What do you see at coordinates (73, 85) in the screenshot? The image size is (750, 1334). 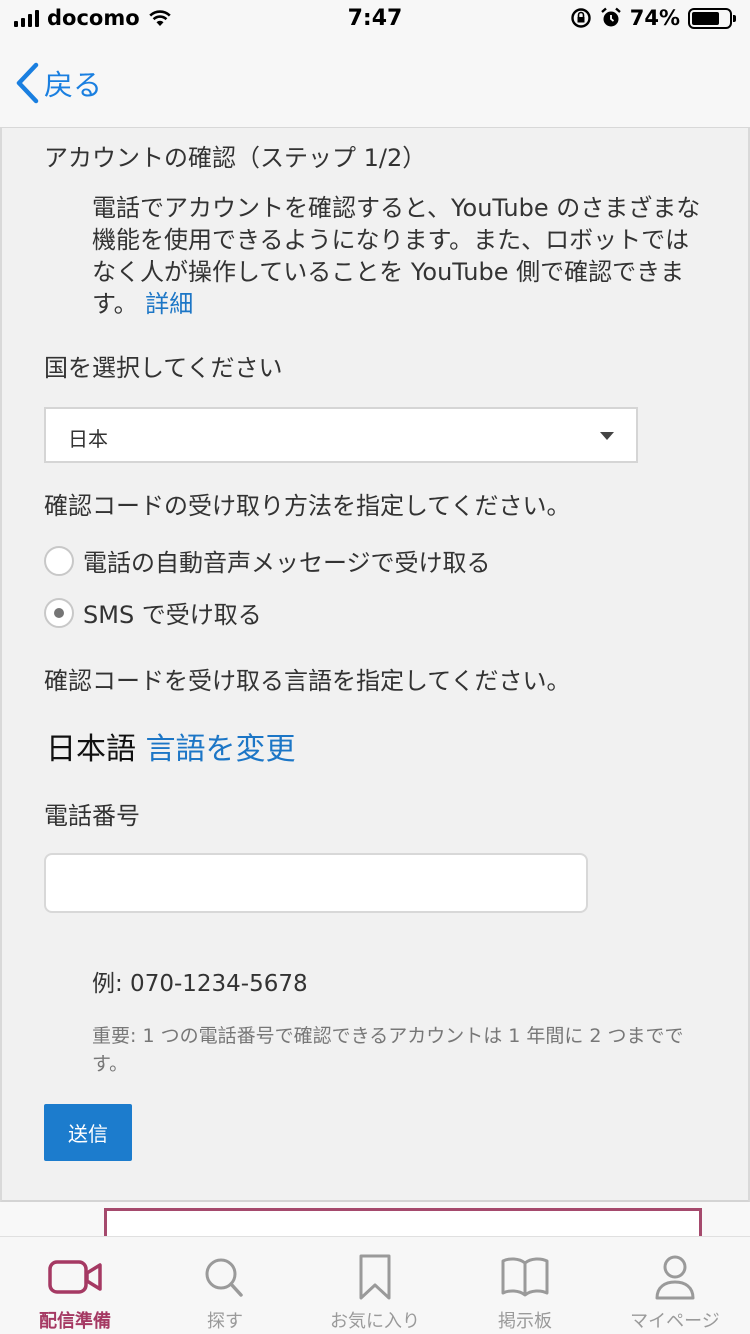 I see `back-label: 戻る` at bounding box center [73, 85].